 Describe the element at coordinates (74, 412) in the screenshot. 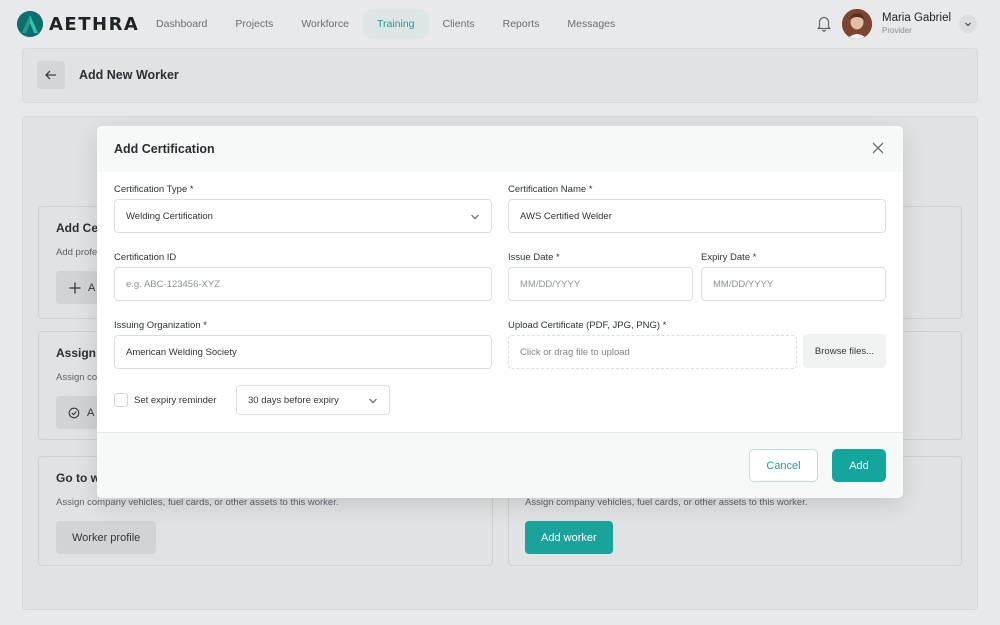

I see `check-circle-icon` at that location.